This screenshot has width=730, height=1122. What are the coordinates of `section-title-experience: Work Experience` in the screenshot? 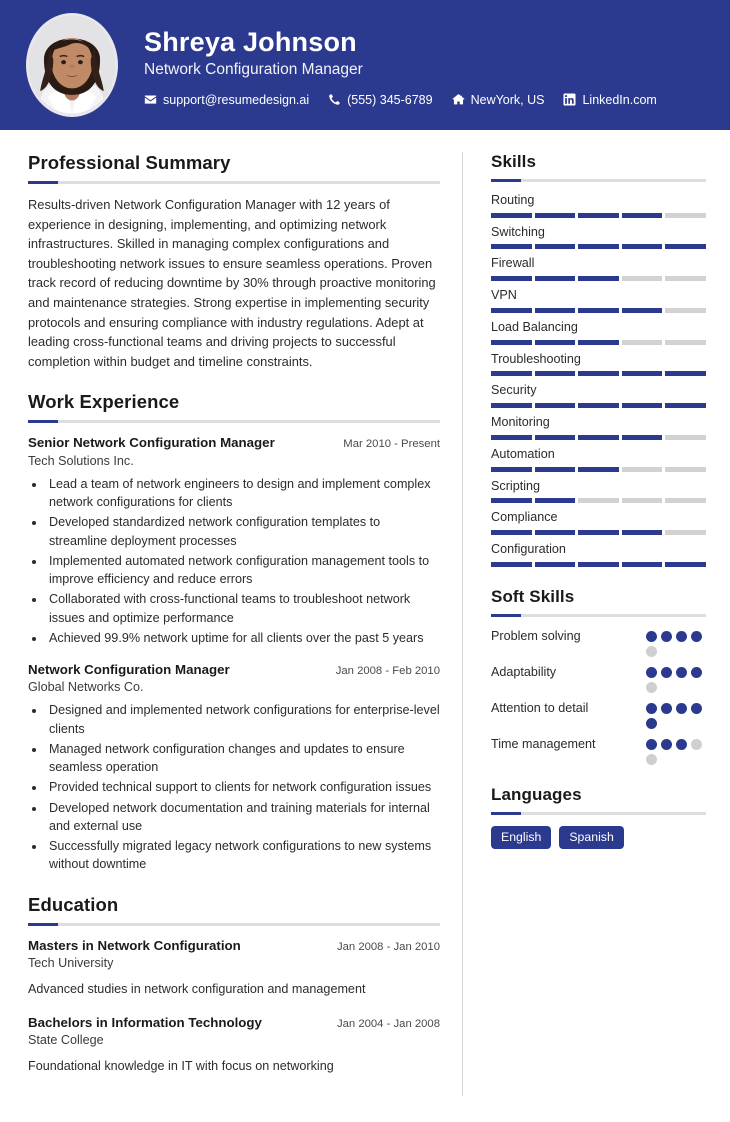 It's located at (104, 402).